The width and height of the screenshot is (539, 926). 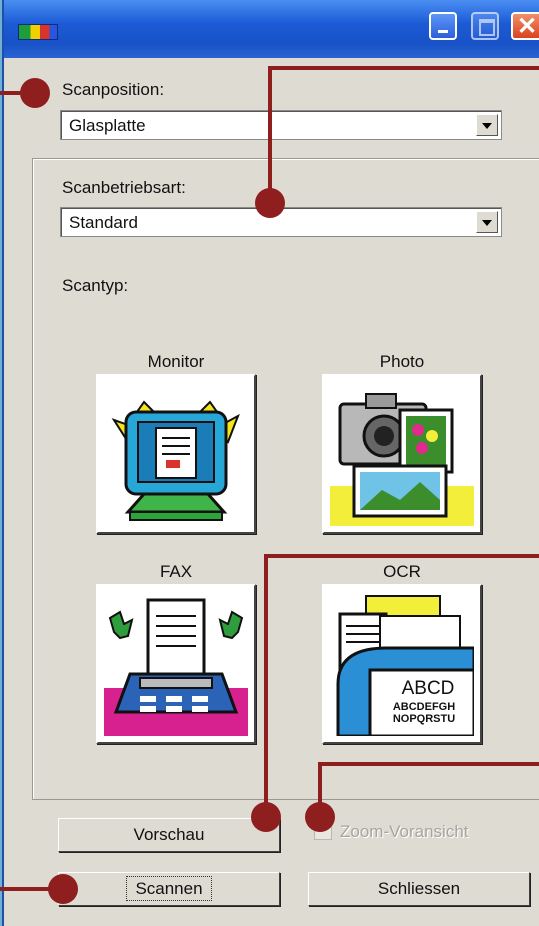 What do you see at coordinates (485, 26) in the screenshot?
I see `maximize-button` at bounding box center [485, 26].